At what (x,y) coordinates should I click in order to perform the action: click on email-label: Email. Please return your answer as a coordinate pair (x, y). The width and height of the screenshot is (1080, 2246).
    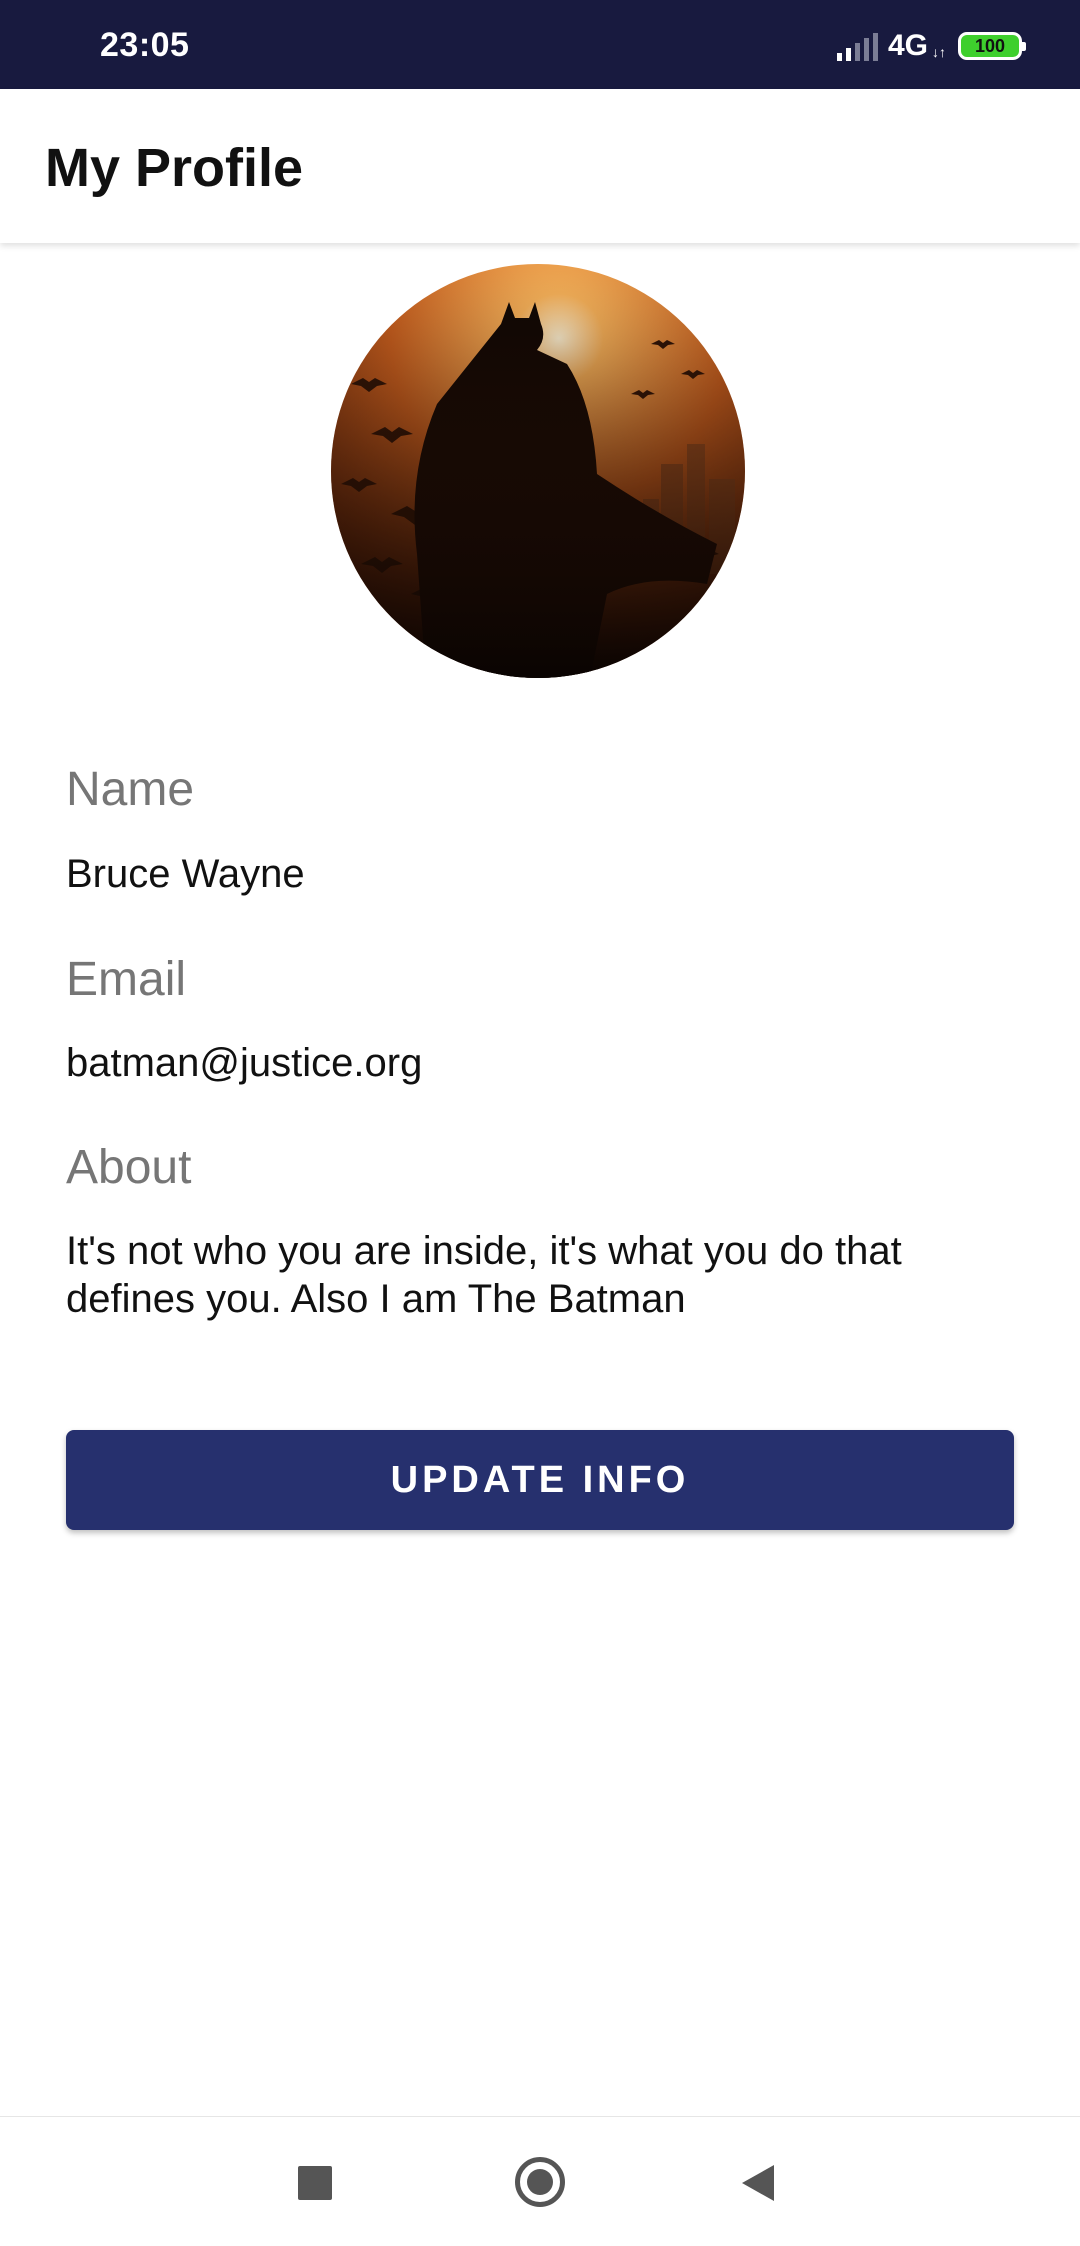
    Looking at the image, I should click on (126, 979).